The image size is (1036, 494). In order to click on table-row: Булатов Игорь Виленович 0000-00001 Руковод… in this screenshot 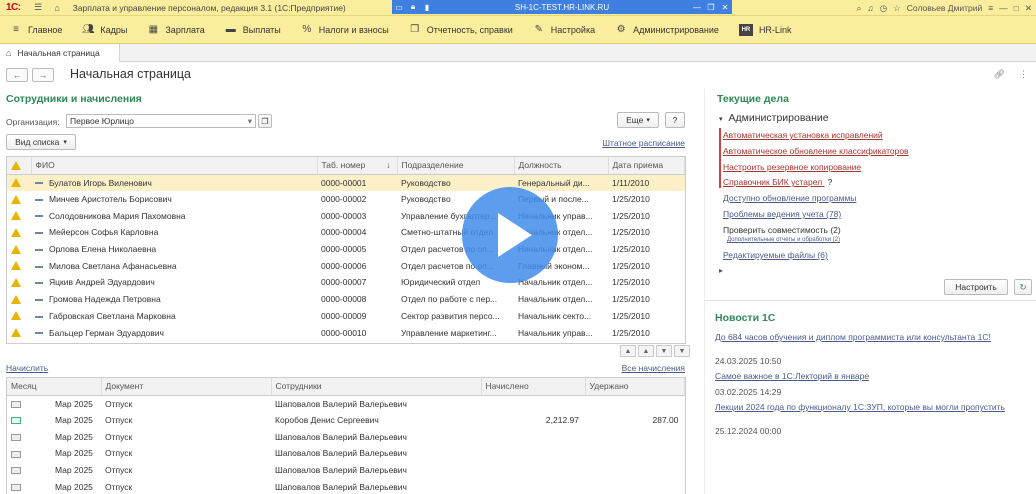, I will do `click(346, 182)`.